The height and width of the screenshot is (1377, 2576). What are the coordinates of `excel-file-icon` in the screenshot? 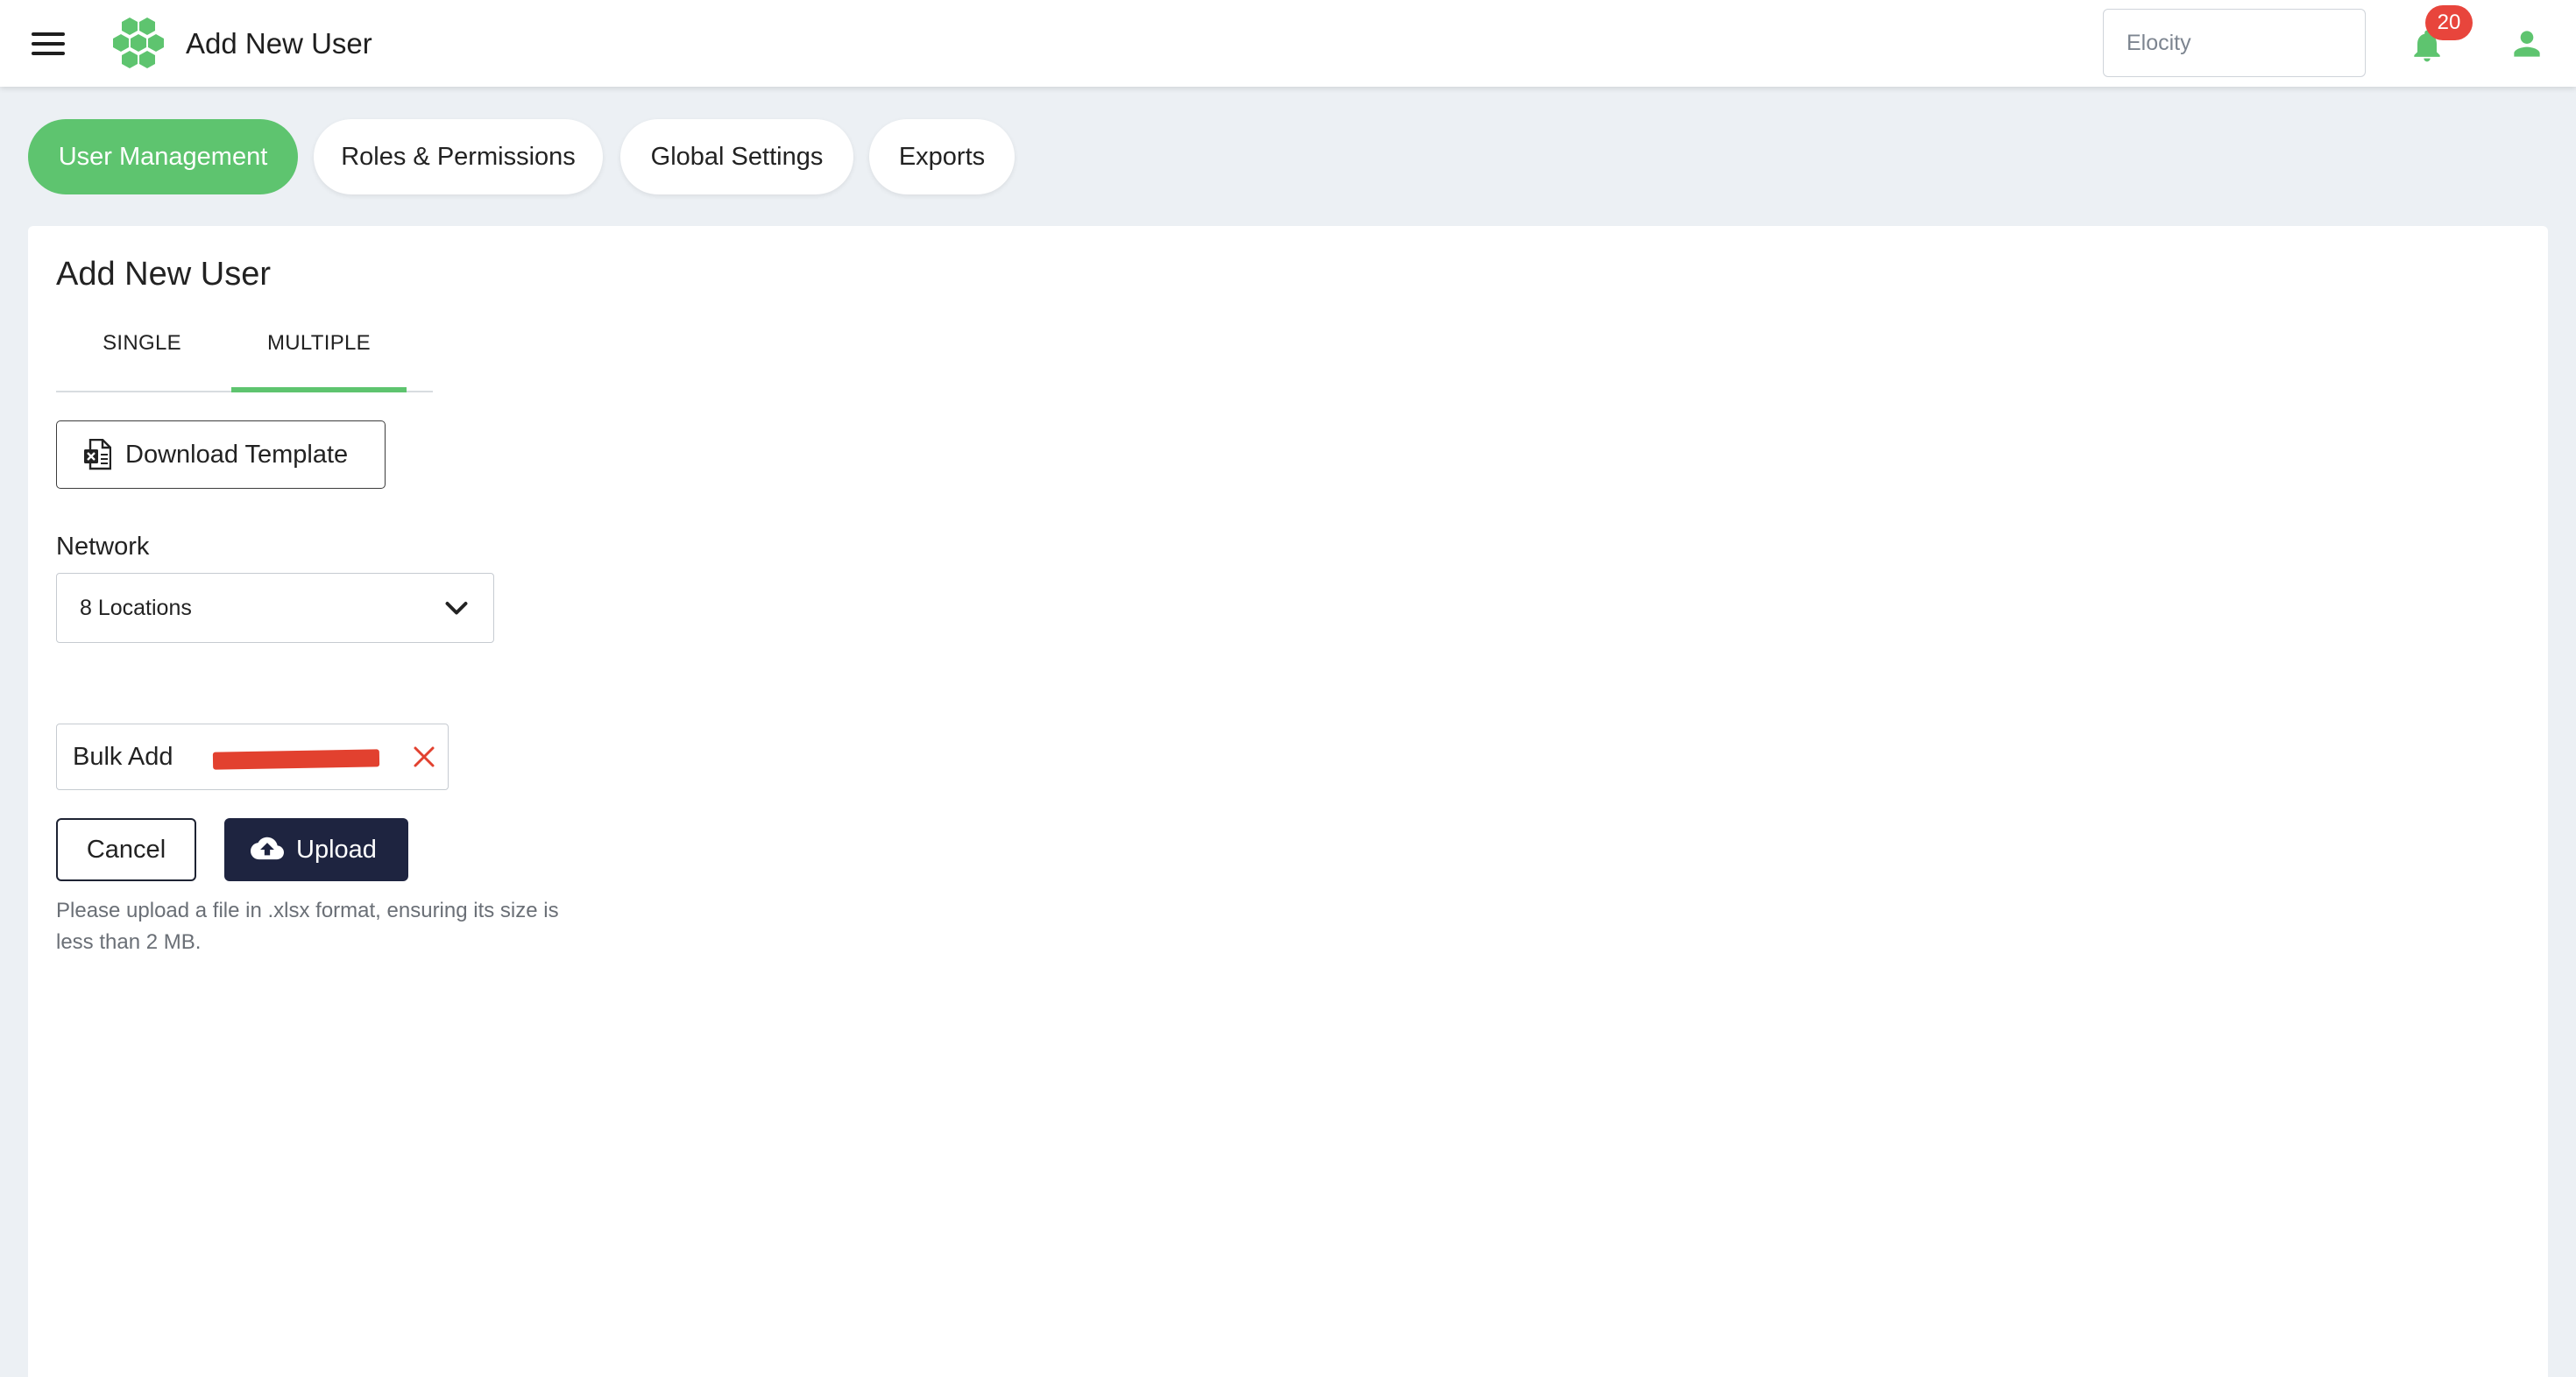 It's located at (97, 455).